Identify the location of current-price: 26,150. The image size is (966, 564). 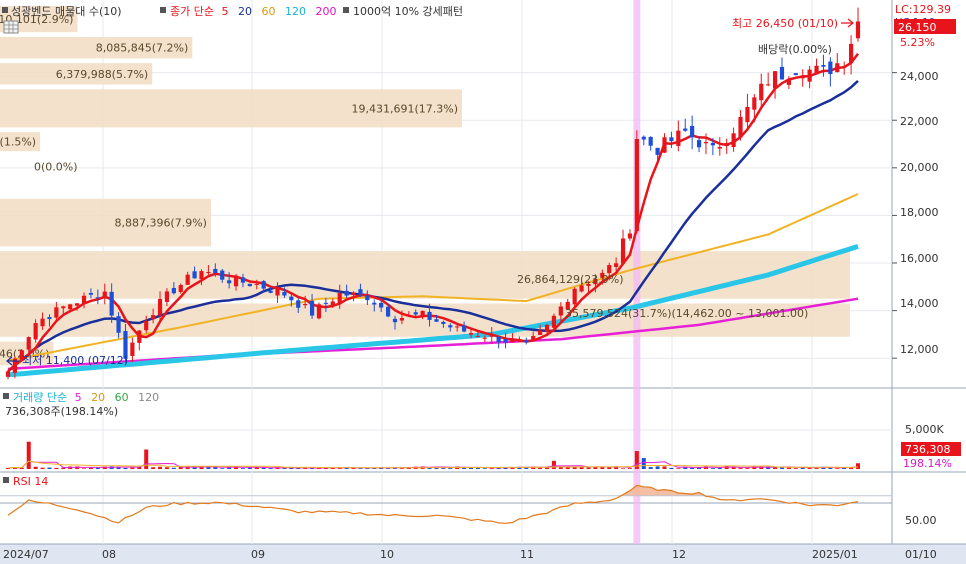
(917, 27).